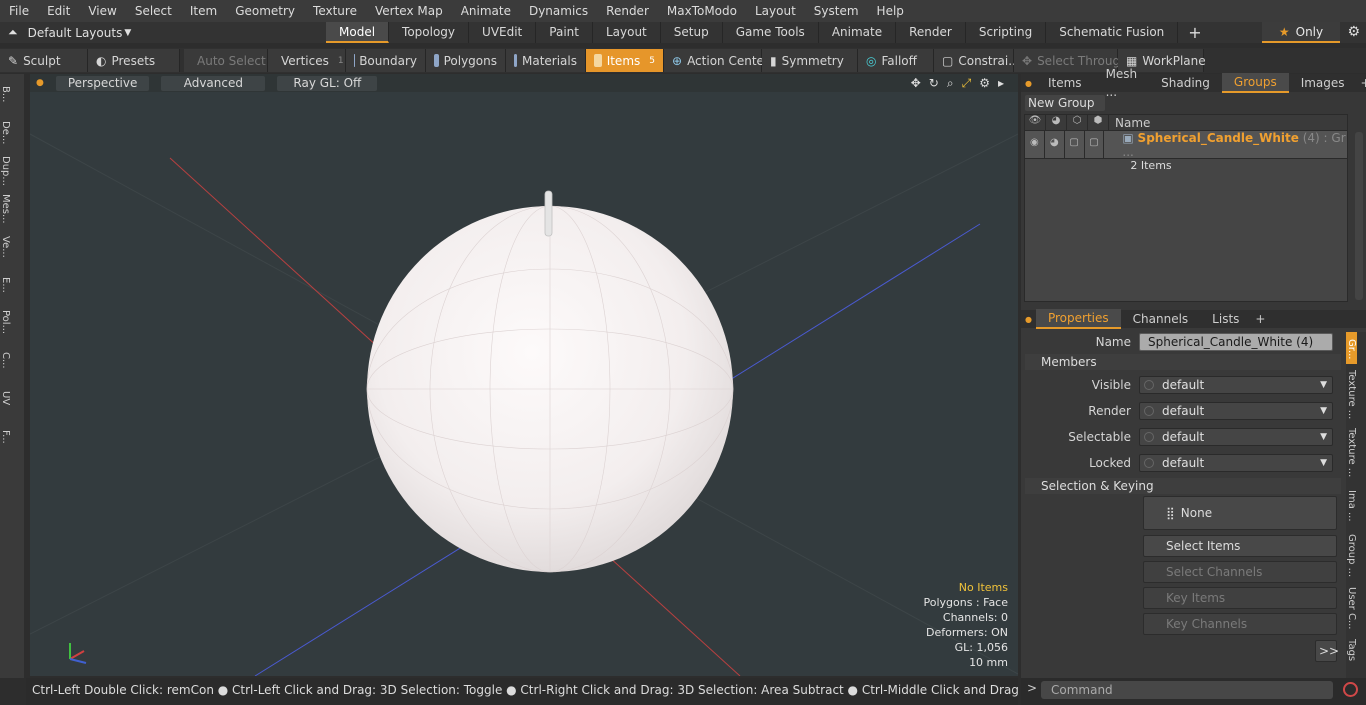  What do you see at coordinates (1361, 83) in the screenshot?
I see `add-panel-tab-icon: +` at bounding box center [1361, 83].